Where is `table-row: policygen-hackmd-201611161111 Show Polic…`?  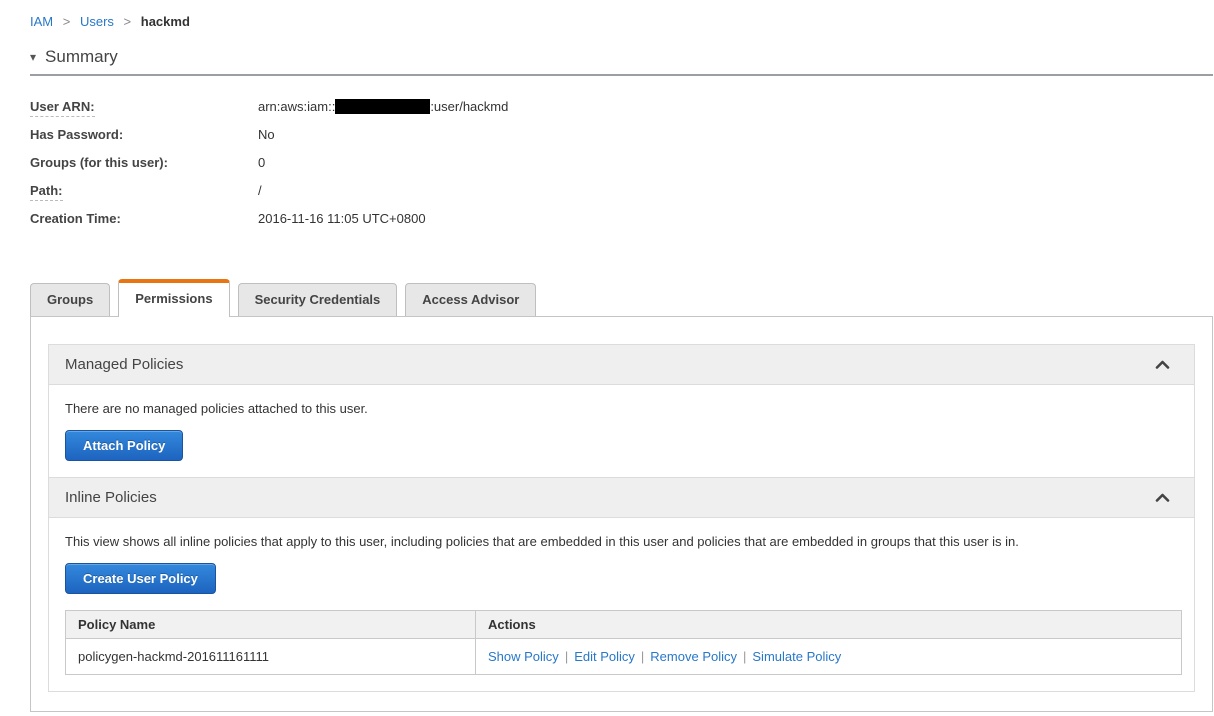 table-row: policygen-hackmd-201611161111 Show Polic… is located at coordinates (623, 656).